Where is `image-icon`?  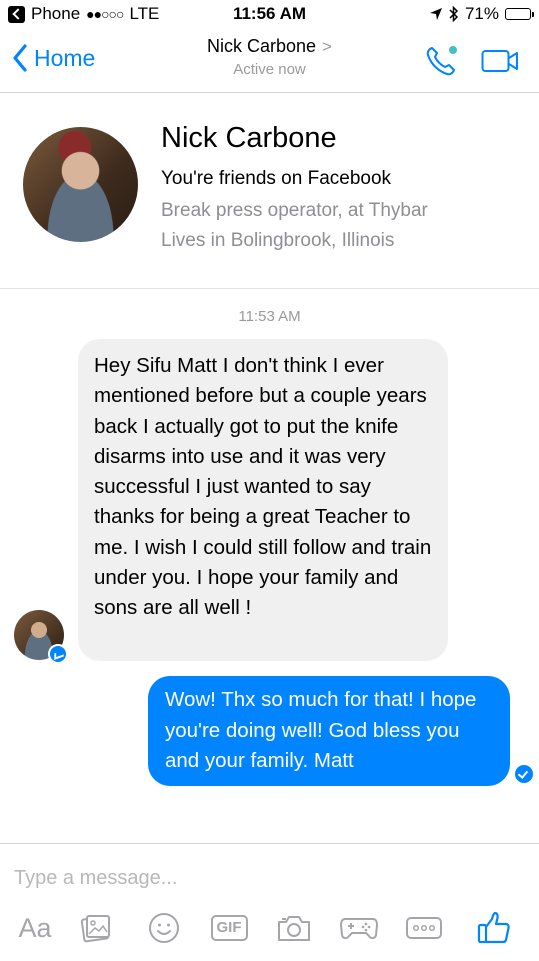
image-icon is located at coordinates (95, 929).